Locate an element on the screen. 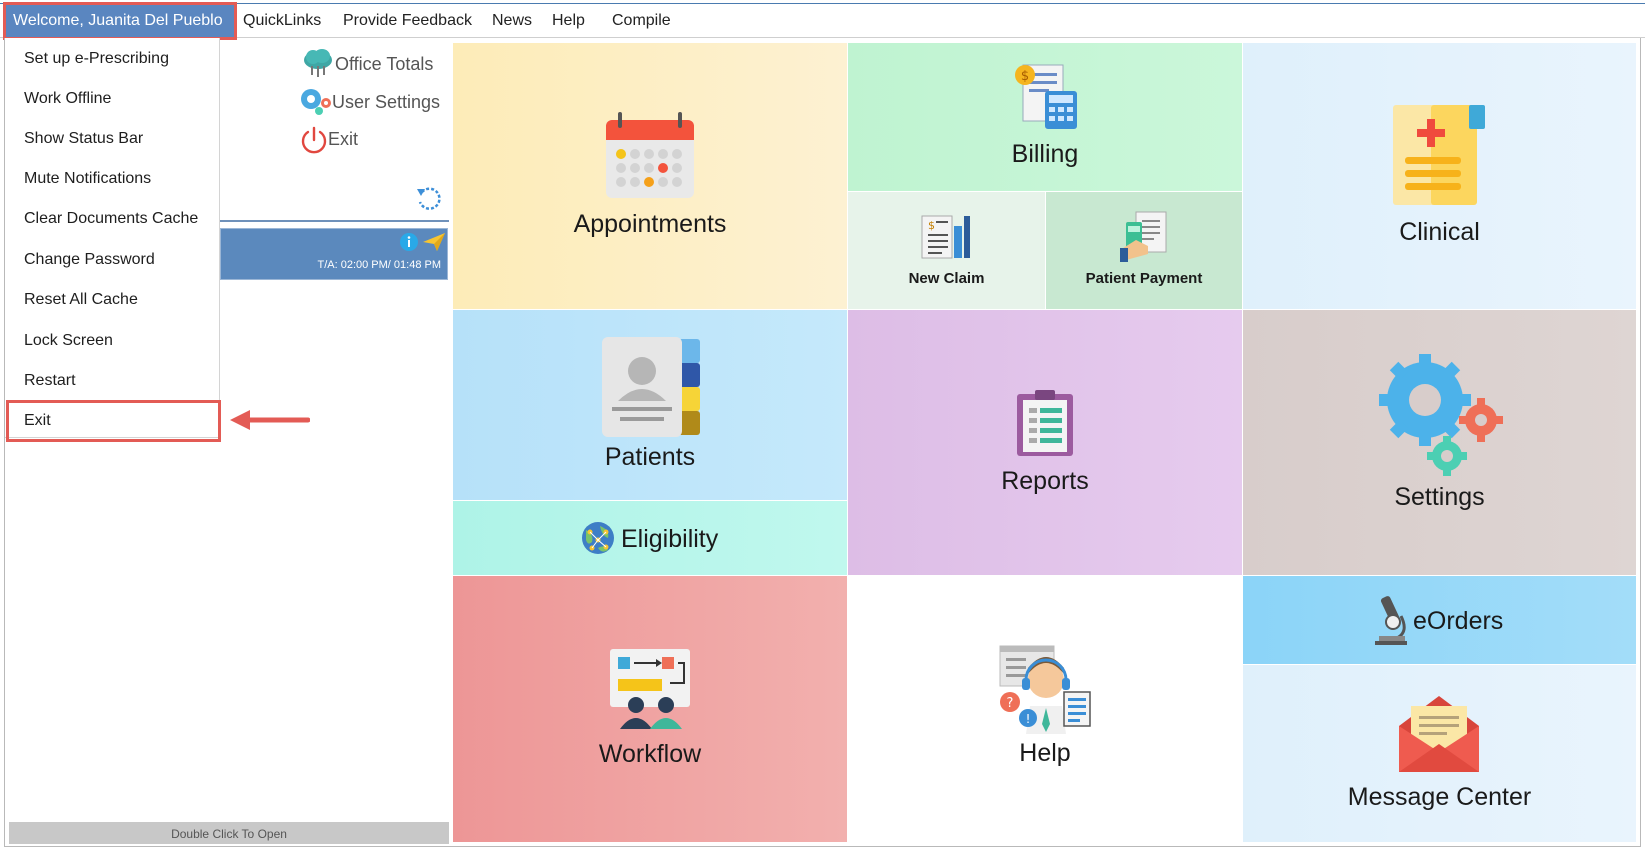  window-right-border is located at coordinates (1640, 442).